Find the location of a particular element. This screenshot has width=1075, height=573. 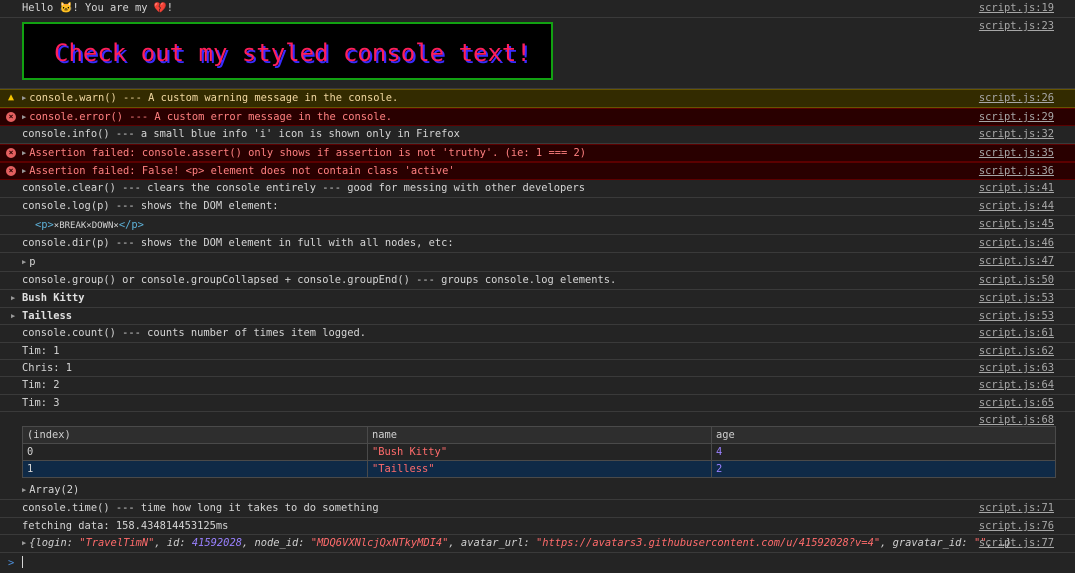

group-bush-kitty: ▶ Bush Kitty script.js:53 is located at coordinates (537, 299).